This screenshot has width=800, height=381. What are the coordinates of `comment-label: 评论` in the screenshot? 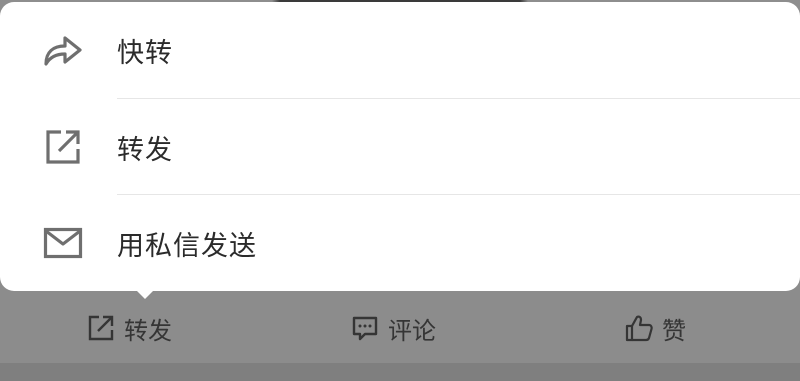 It's located at (412, 330).